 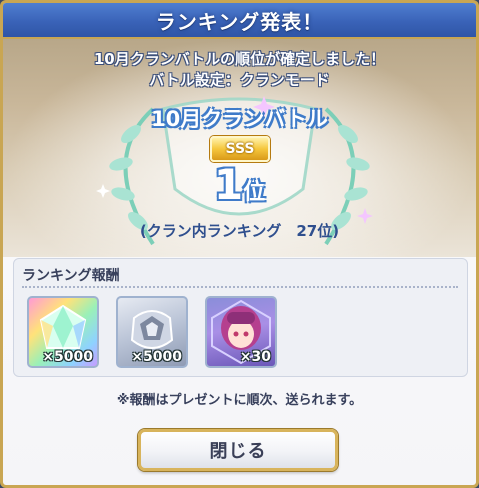 I want to click on dialog-title-bar: ランキング発表！, so click(x=239, y=21).